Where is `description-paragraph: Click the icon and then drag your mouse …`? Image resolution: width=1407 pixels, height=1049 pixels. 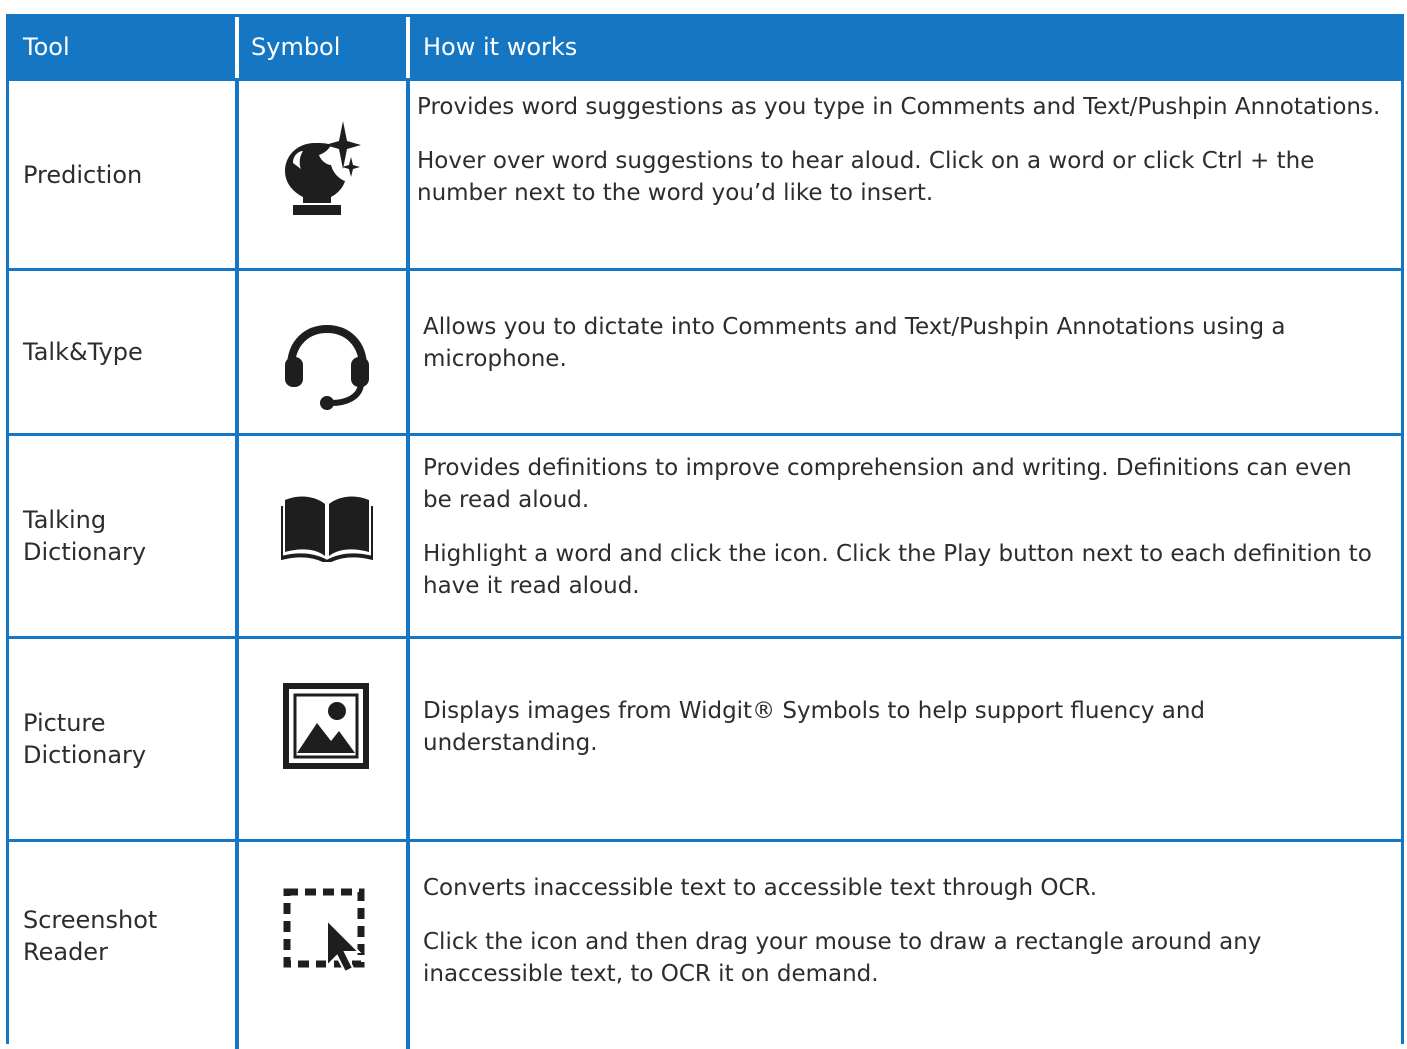 description-paragraph: Click the icon and then drag your mouse … is located at coordinates (842, 958).